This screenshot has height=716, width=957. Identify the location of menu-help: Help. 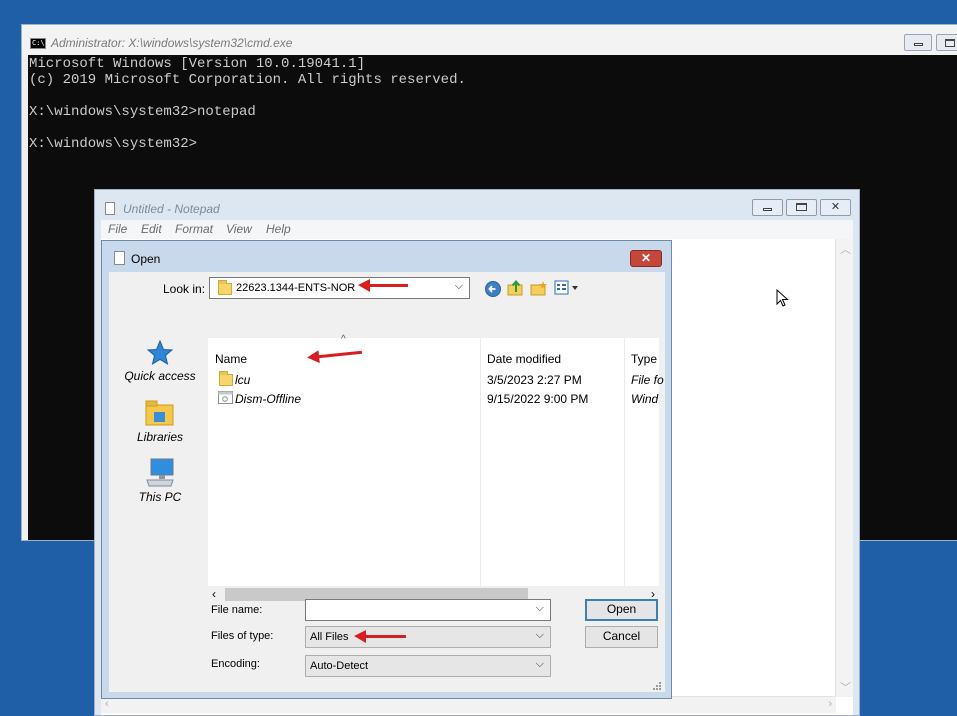
(278, 229).